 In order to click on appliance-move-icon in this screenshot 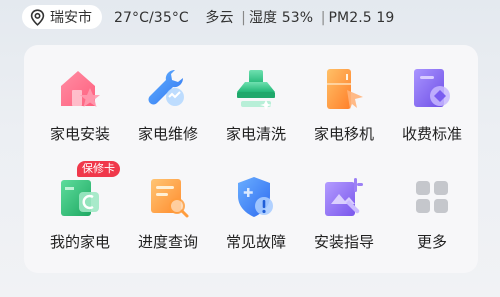, I will do `click(344, 89)`.